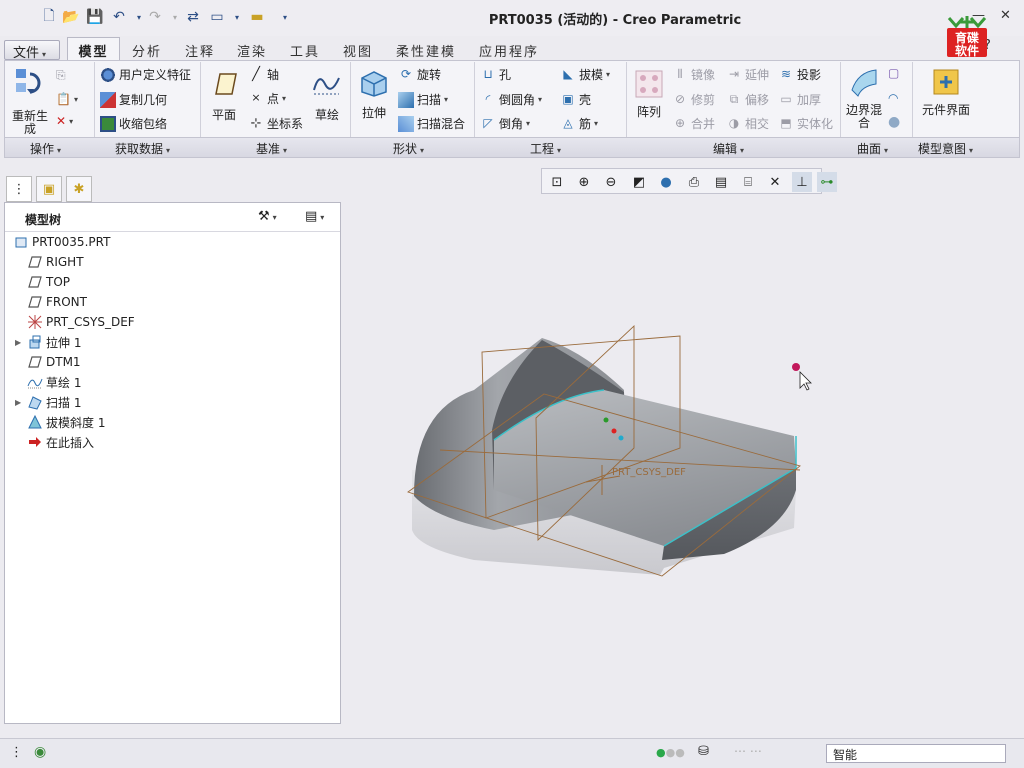 This screenshot has height=768, width=1024. I want to click on offset-button: ⧉ 偏移, so click(747, 99).